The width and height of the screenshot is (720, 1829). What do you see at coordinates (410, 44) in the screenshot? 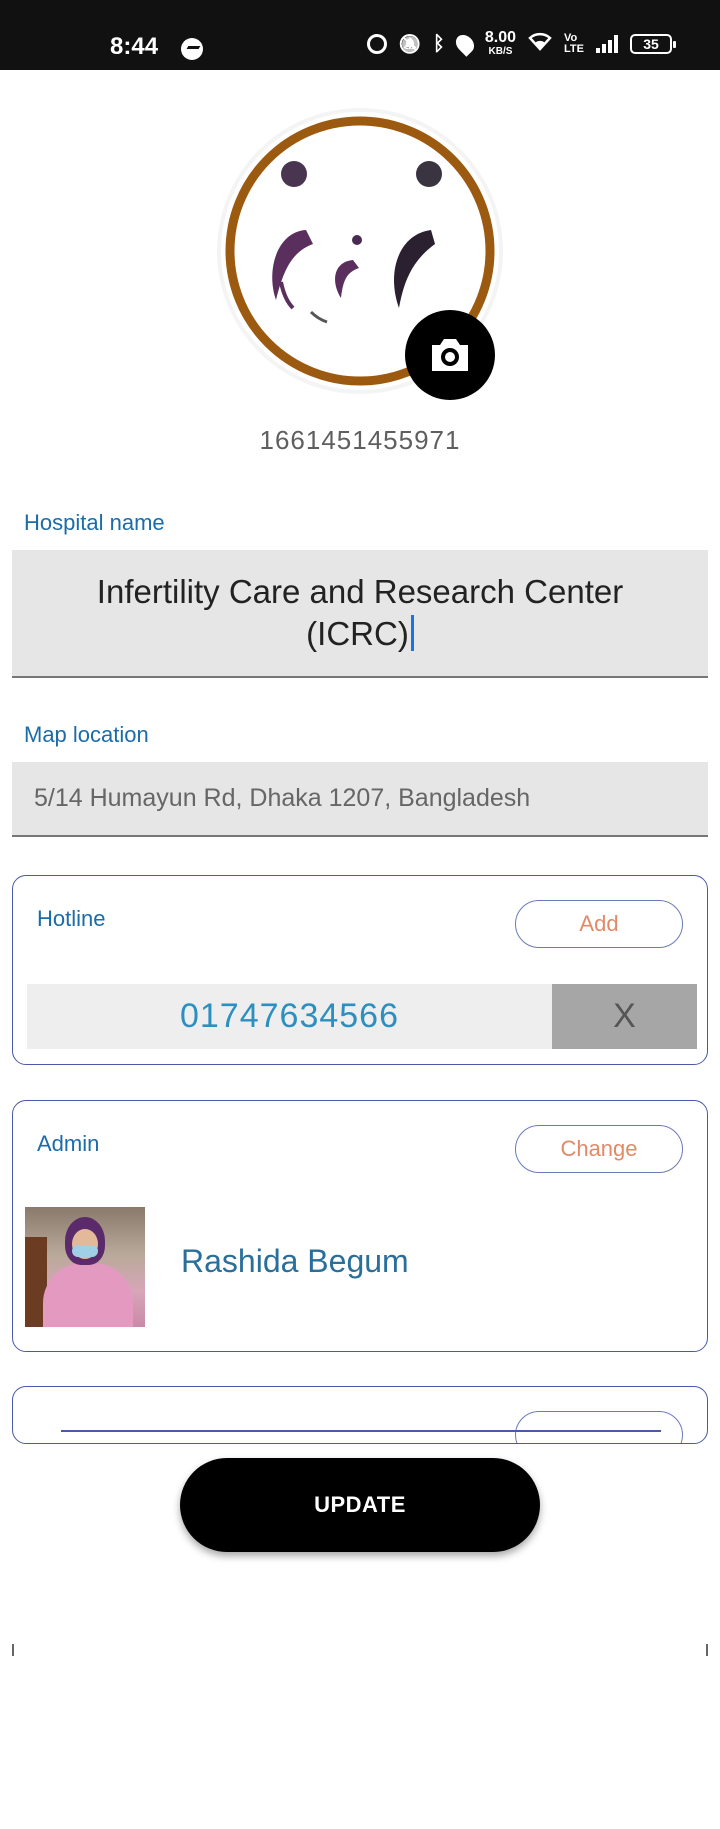
I see `mute-icon` at bounding box center [410, 44].